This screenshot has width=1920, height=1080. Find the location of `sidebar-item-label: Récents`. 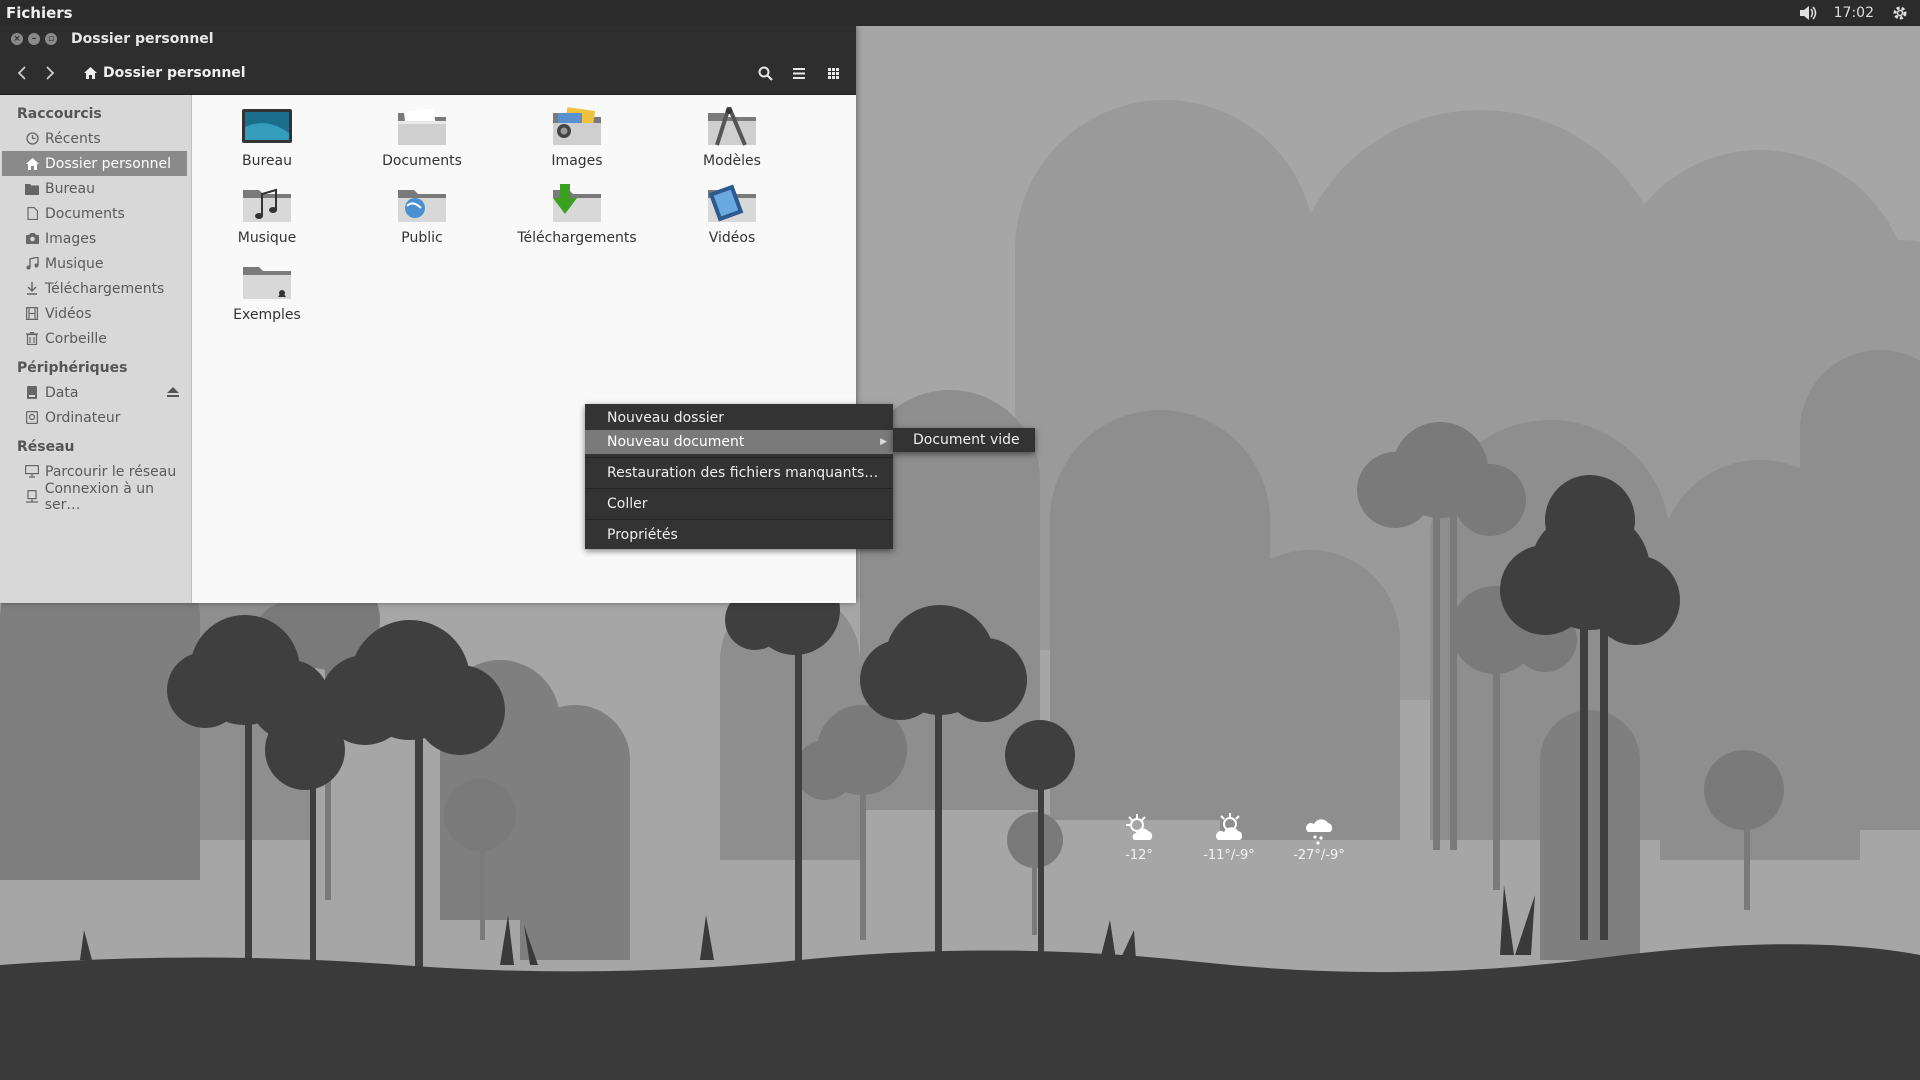

sidebar-item-label: Récents is located at coordinates (73, 138).